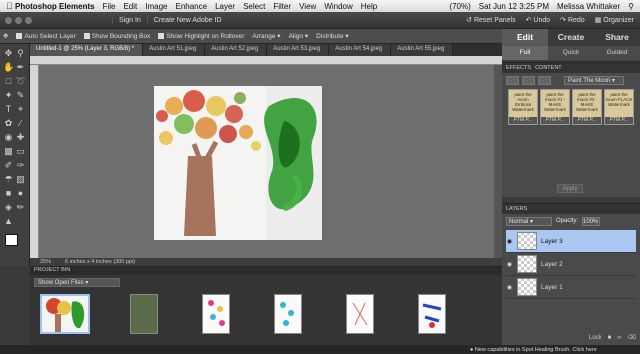 The height and width of the screenshot is (354, 640). I want to click on redo-button: ↷ Redo, so click(572, 20).